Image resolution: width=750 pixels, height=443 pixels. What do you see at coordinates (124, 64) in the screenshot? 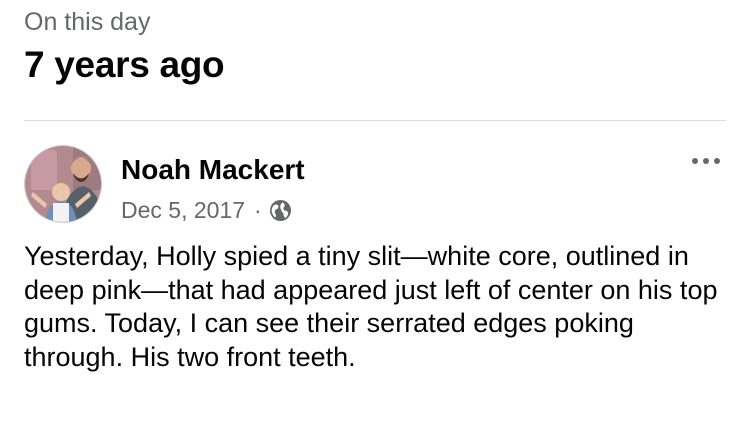
I see `memories-title: 7 years ago` at bounding box center [124, 64].